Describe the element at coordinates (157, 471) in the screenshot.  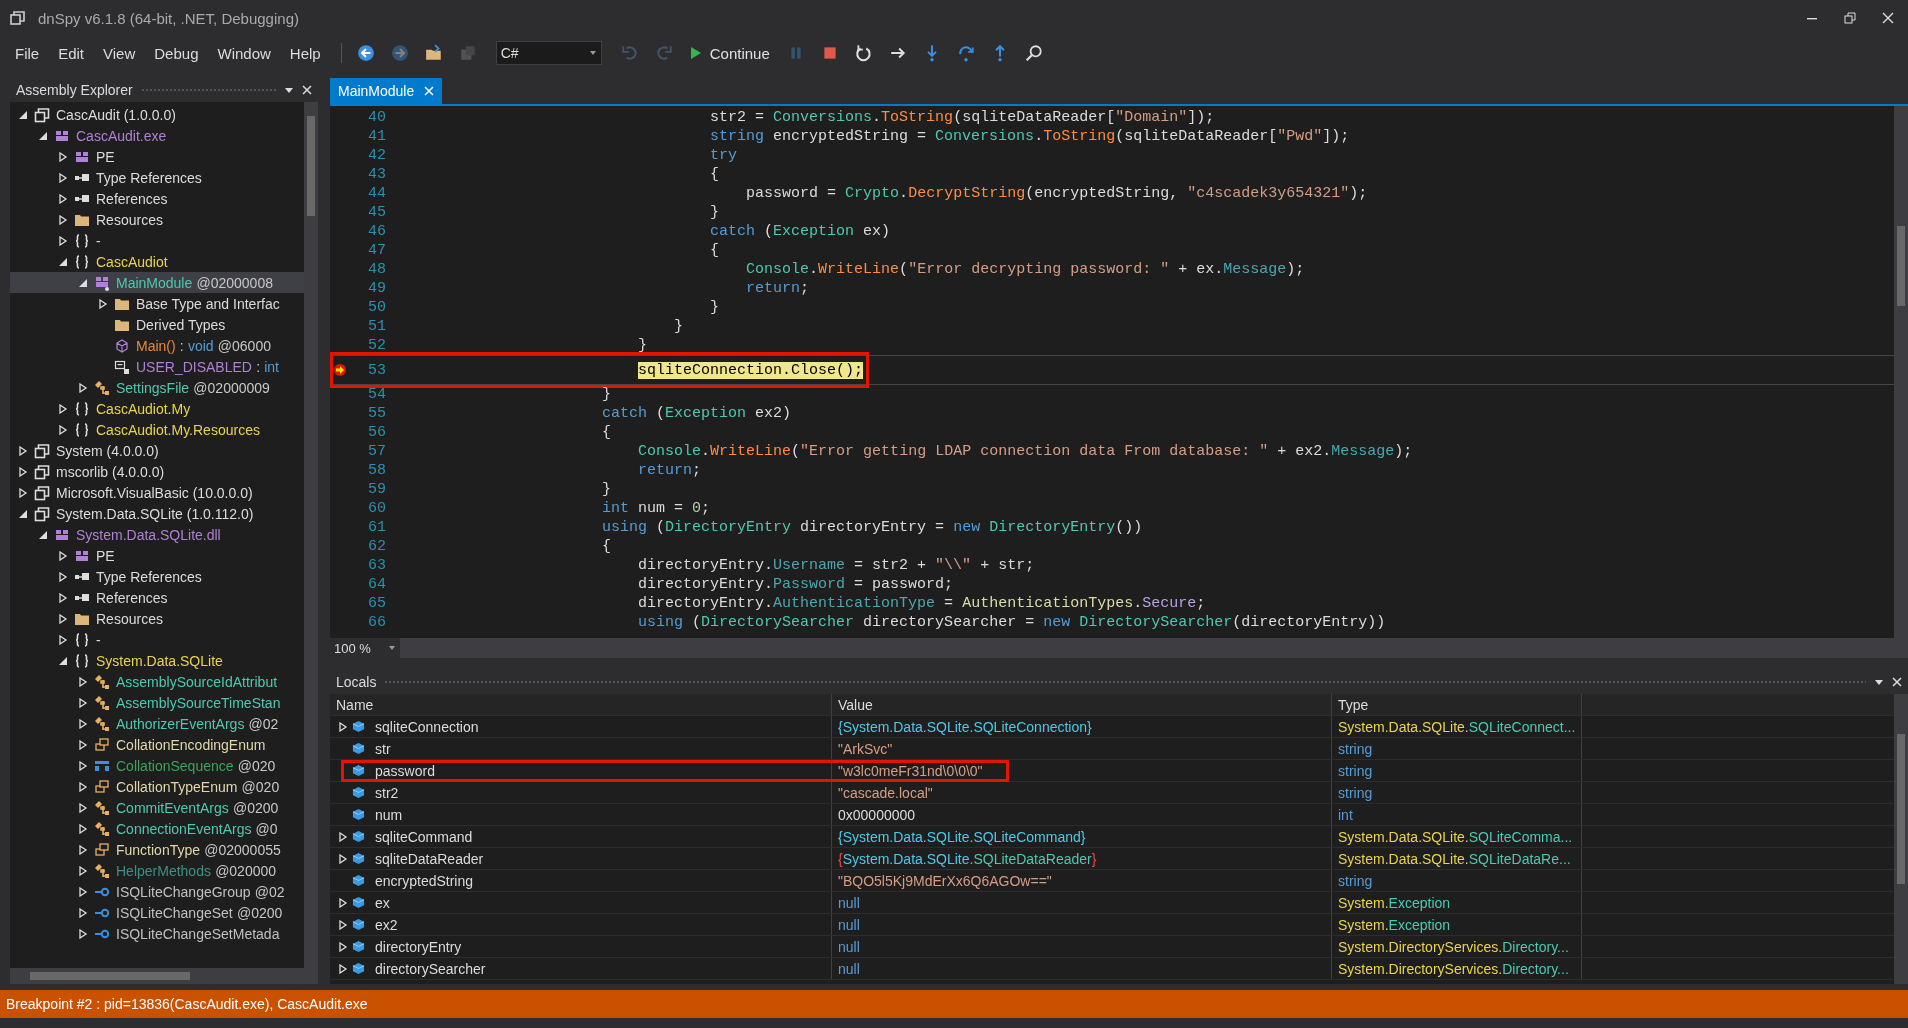
I see `tree-item: mscorlib (4.0.0.0)` at that location.